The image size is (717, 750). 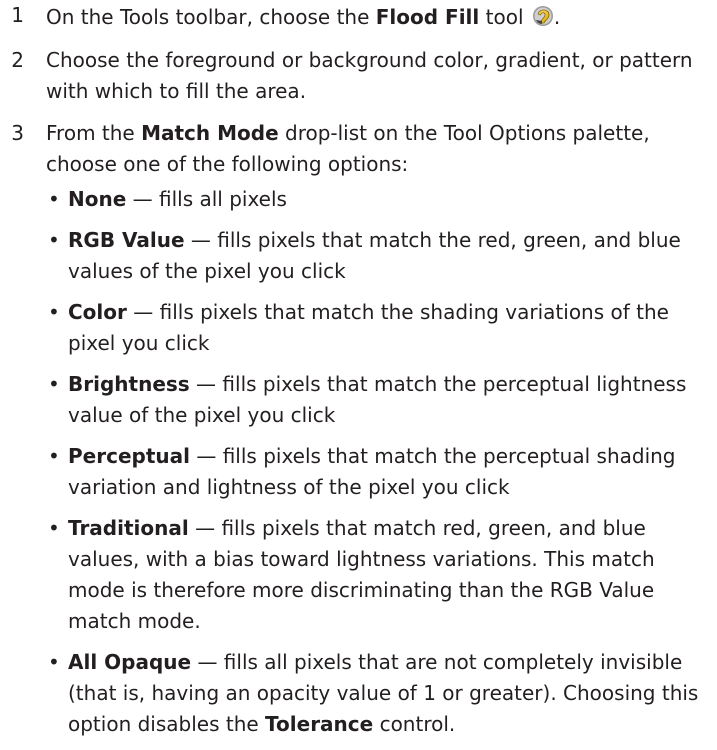 What do you see at coordinates (381, 199) in the screenshot?
I see `list-item: • None — fills all pixels` at bounding box center [381, 199].